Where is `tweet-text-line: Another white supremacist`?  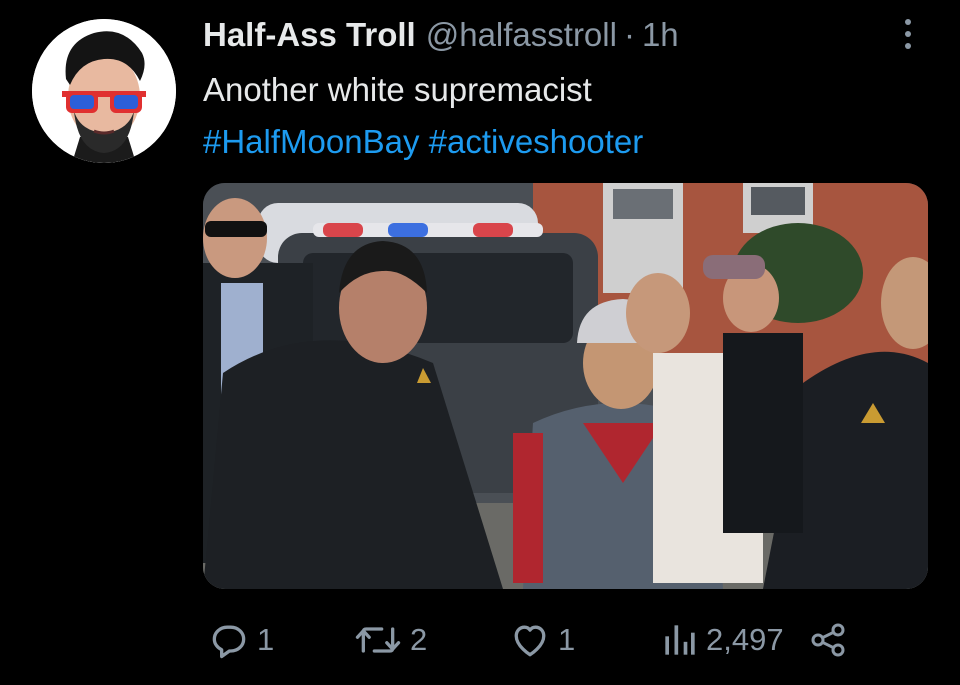
tweet-text-line: Another white supremacist is located at coordinates (397, 89).